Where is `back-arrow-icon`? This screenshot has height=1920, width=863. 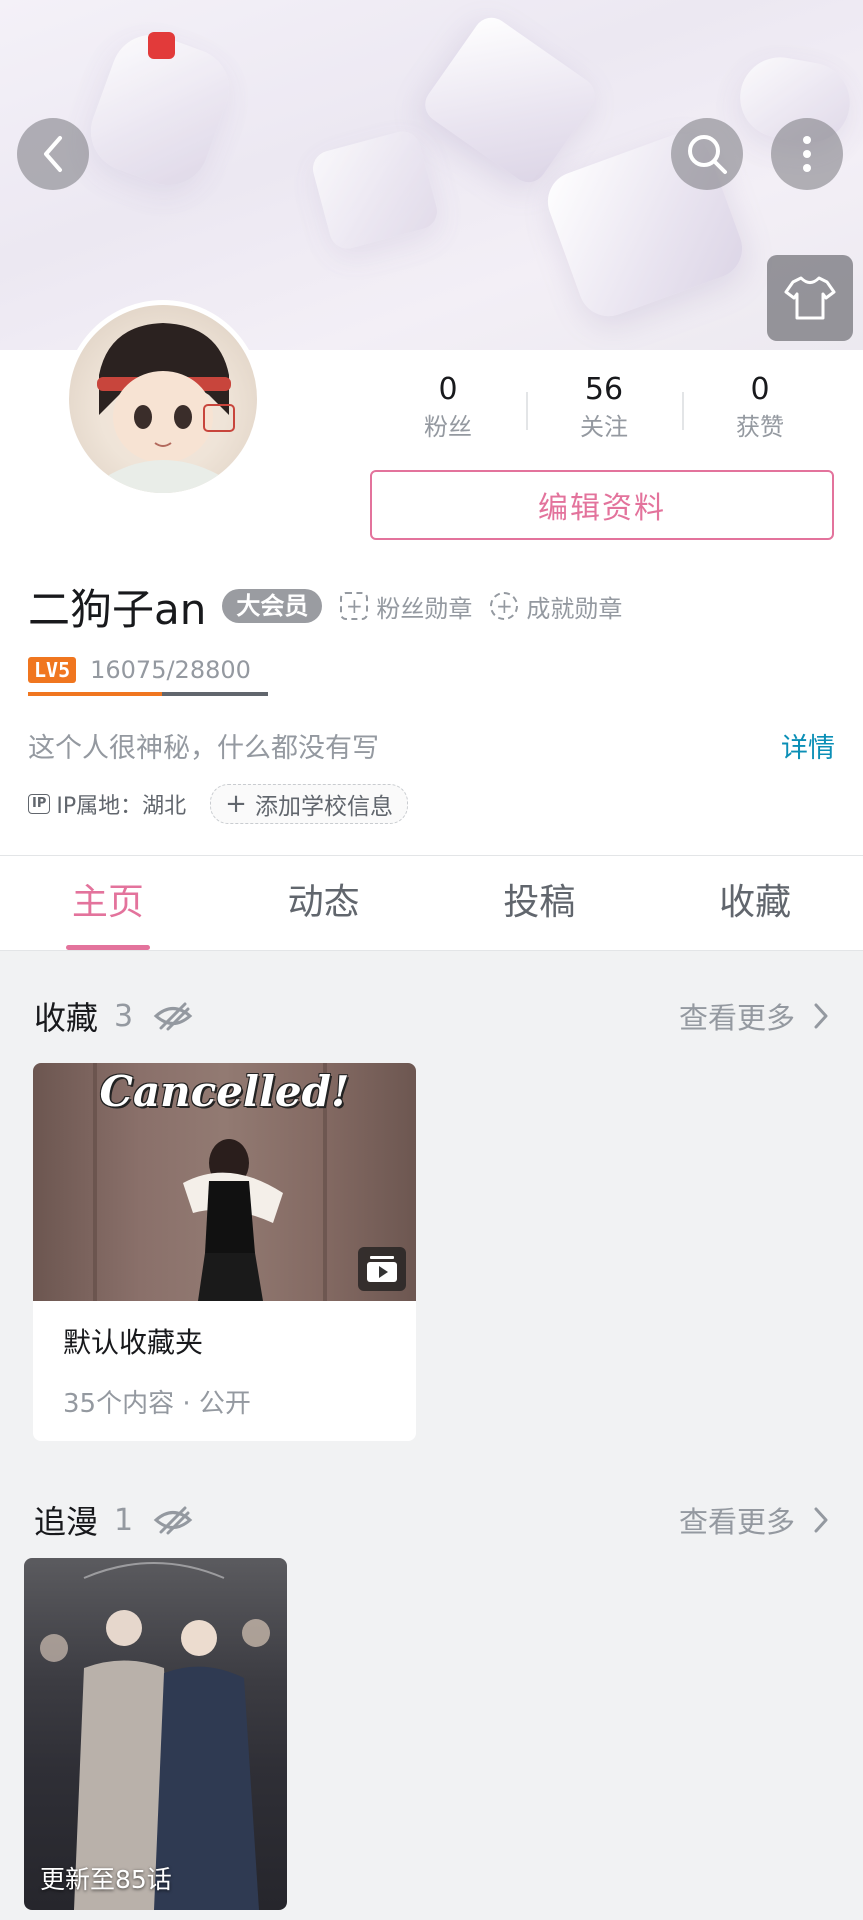
back-arrow-icon is located at coordinates (53, 154).